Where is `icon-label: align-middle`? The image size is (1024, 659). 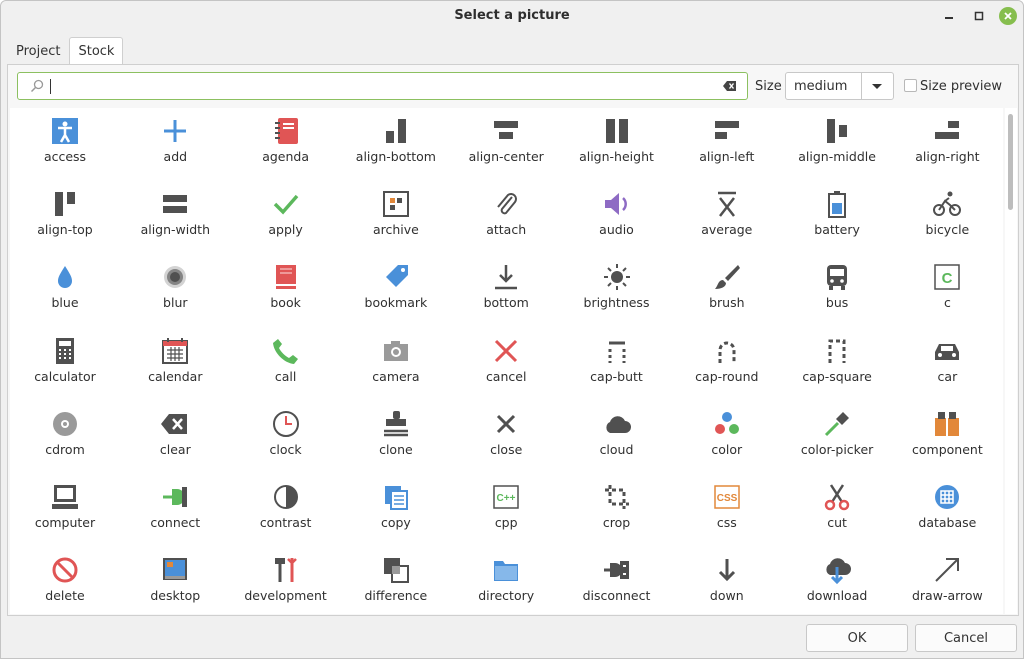
icon-label: align-middle is located at coordinates (837, 156).